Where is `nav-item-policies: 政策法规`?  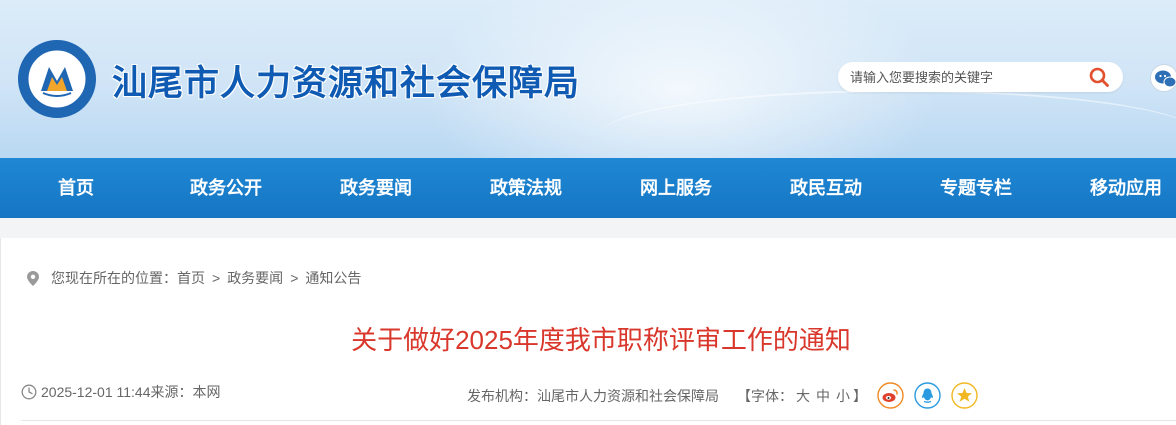
nav-item-policies: 政策法规 is located at coordinates (526, 188).